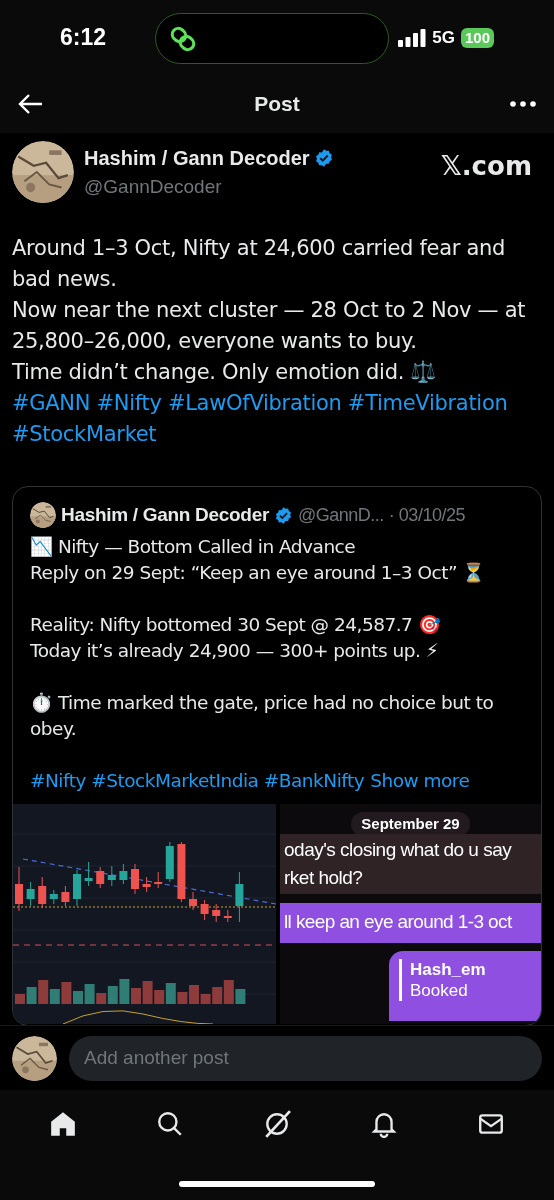 The width and height of the screenshot is (554, 1200). I want to click on network-label: 5G, so click(443, 37).